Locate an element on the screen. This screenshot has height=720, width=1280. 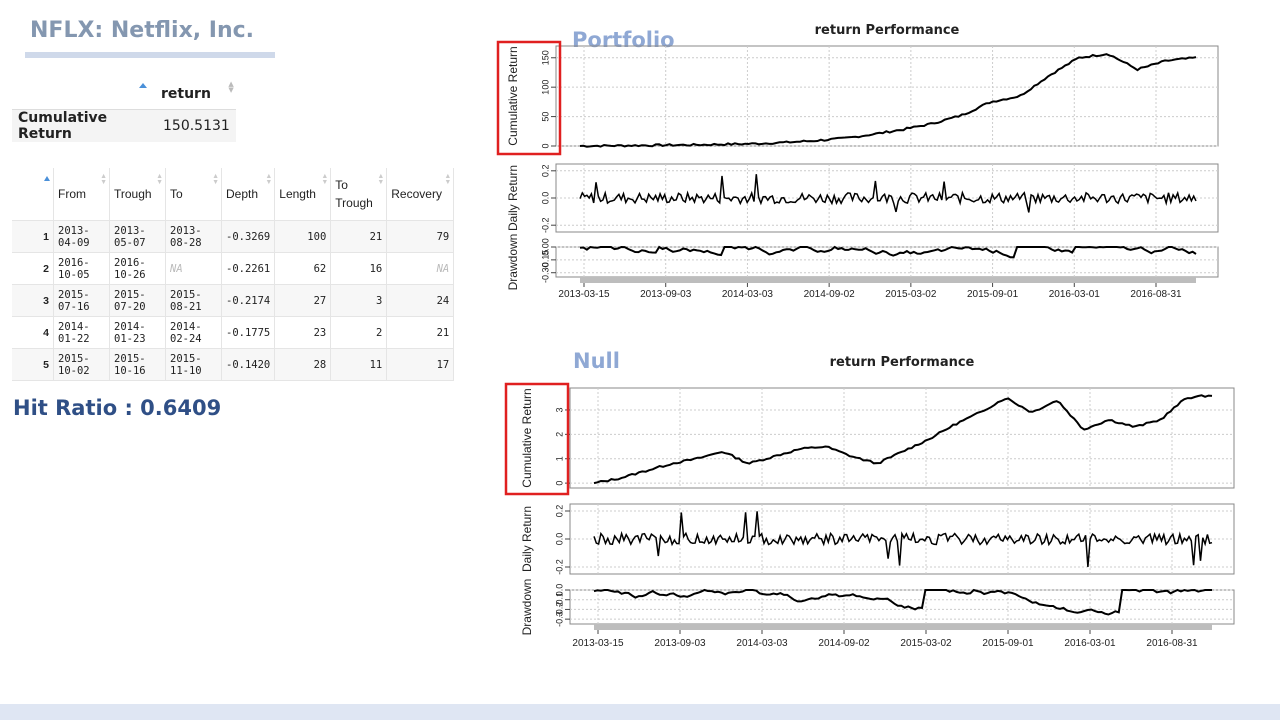
x-tick-label: 2015-09-01 is located at coordinates (1008, 643).